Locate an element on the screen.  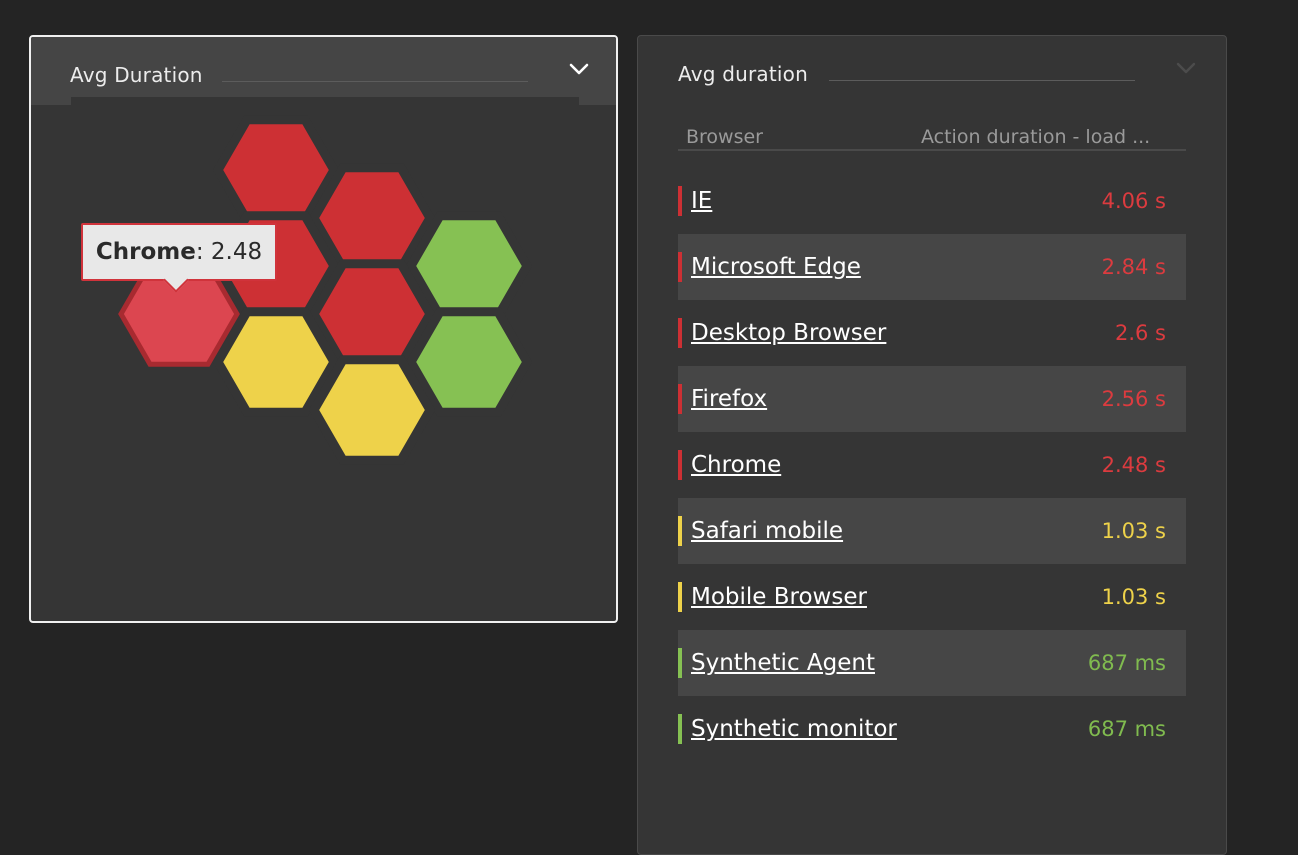
duration-value: 2.6 s is located at coordinates (1140, 333).